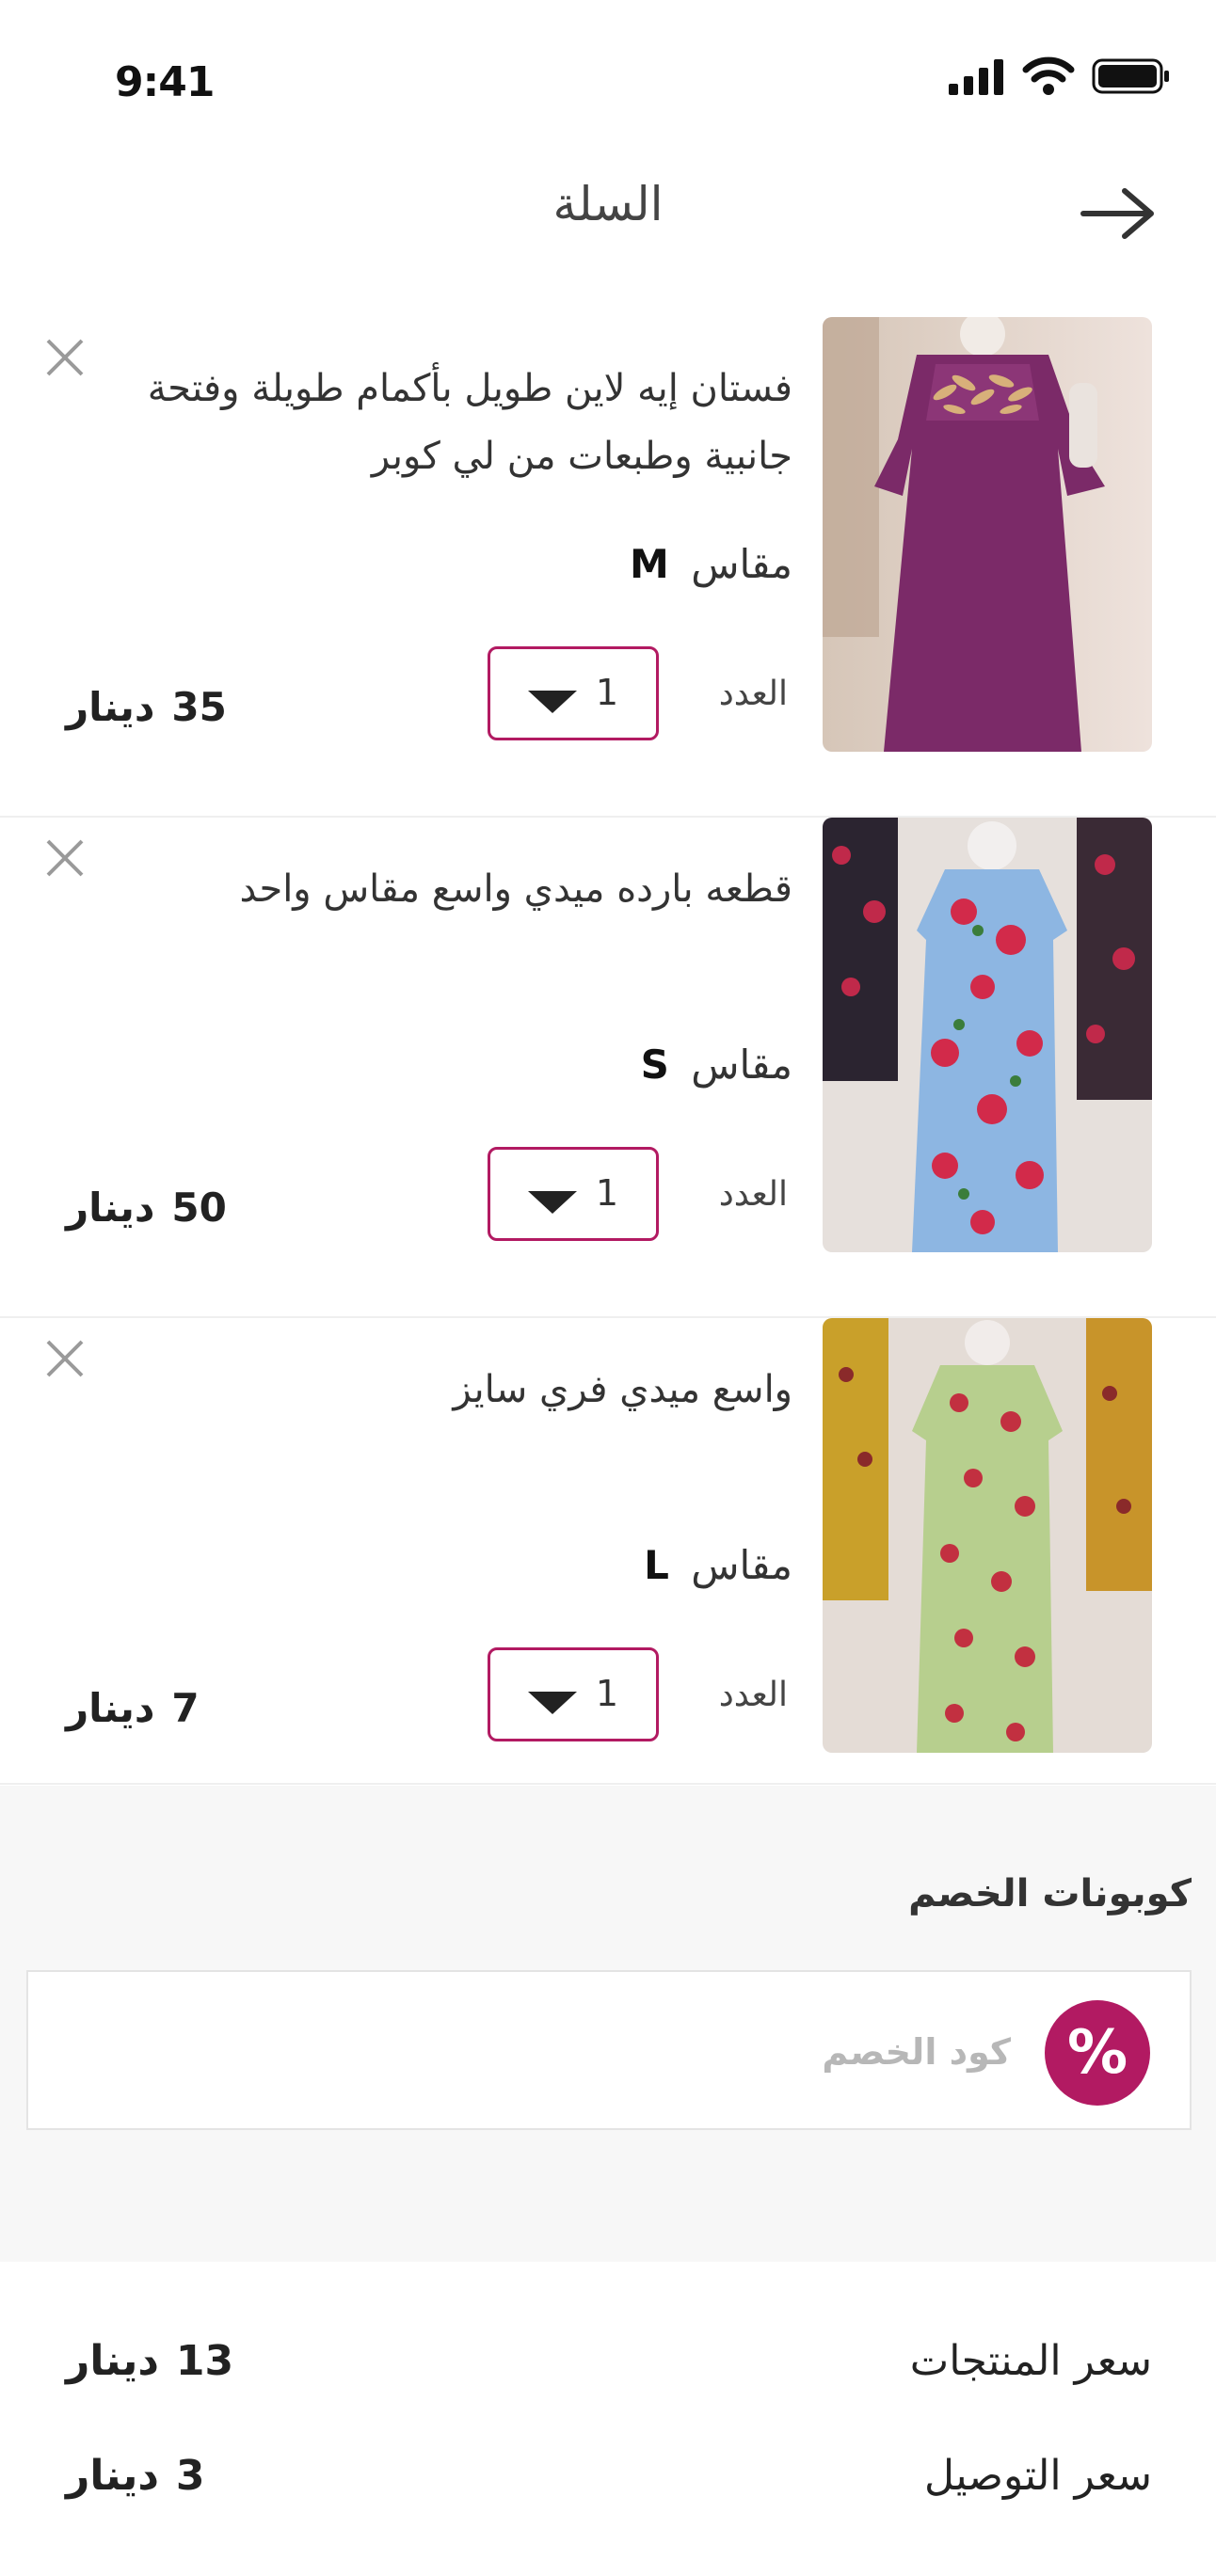 The height and width of the screenshot is (2576, 1216). What do you see at coordinates (165, 82) in the screenshot?
I see `status-time: 9:41` at bounding box center [165, 82].